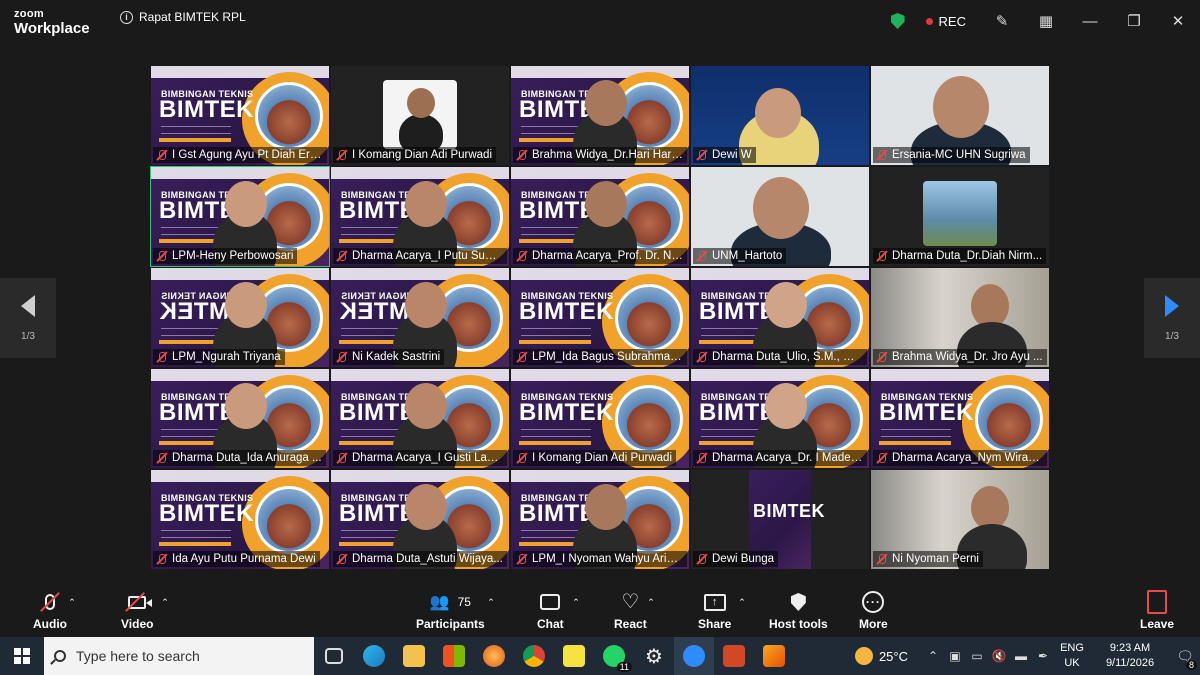 This screenshot has width=1200, height=675. I want to click on microsoft-store-icon, so click(454, 656).